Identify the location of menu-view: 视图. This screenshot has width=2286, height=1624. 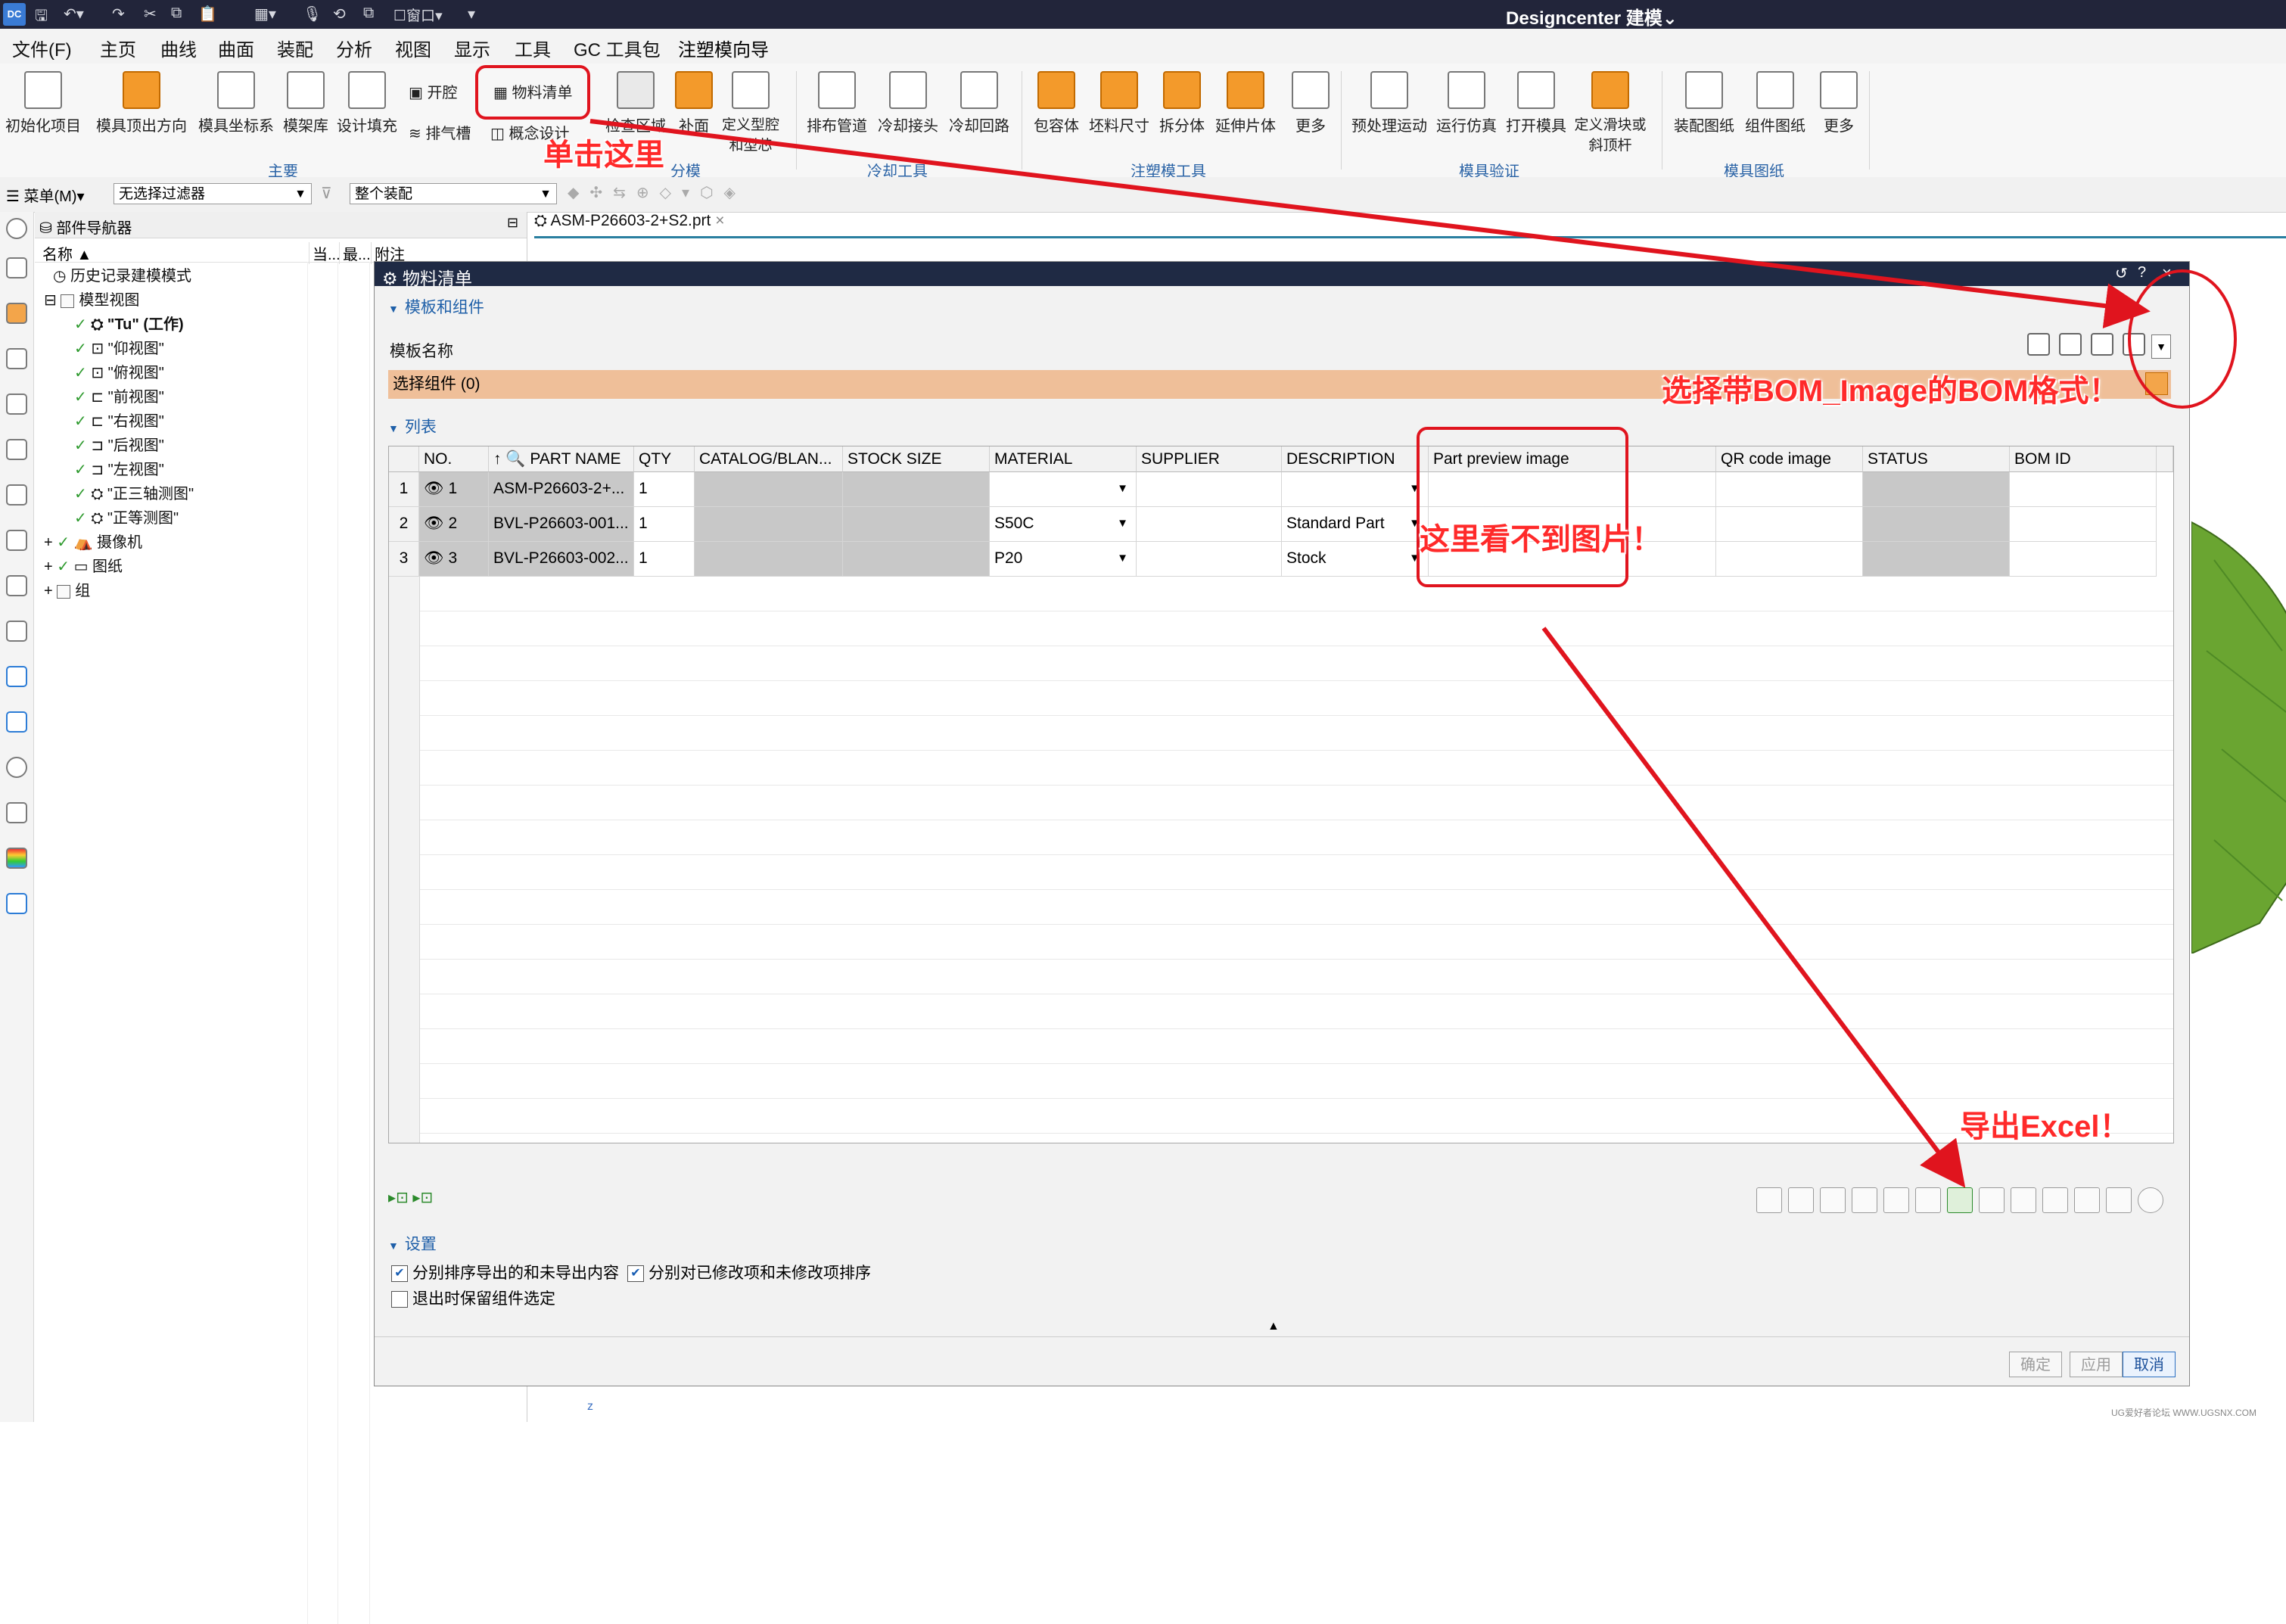
(413, 48).